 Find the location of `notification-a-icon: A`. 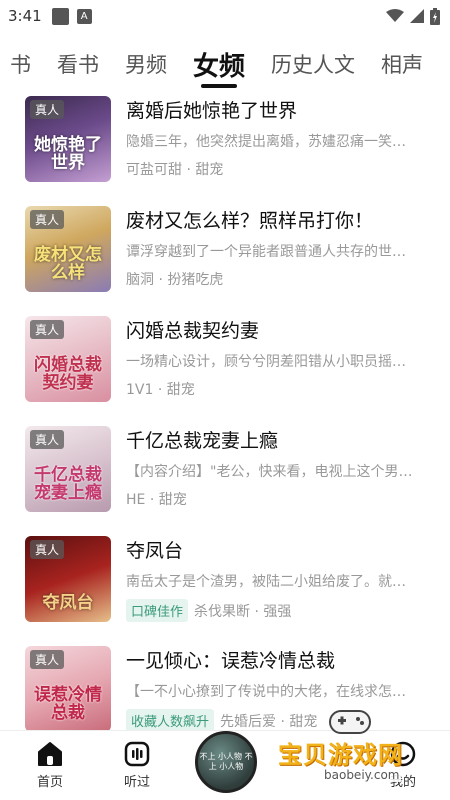

notification-a-icon: A is located at coordinates (84, 16).